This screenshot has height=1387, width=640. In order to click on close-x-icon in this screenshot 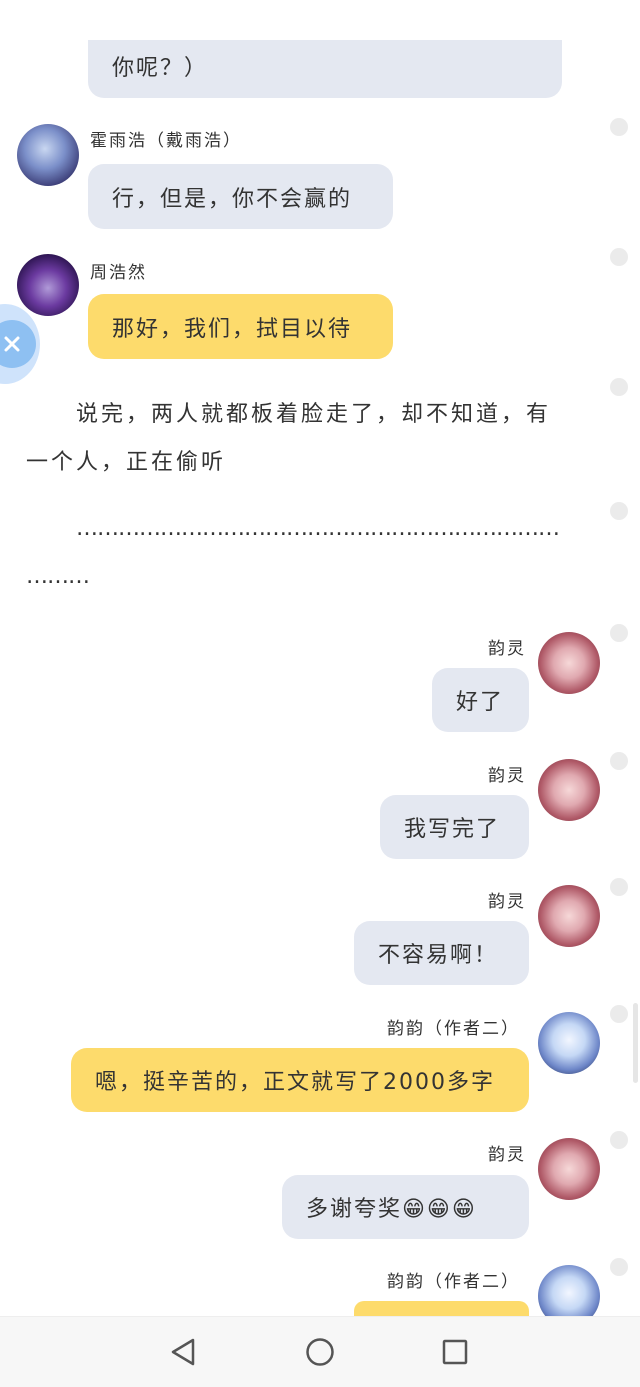, I will do `click(18, 344)`.